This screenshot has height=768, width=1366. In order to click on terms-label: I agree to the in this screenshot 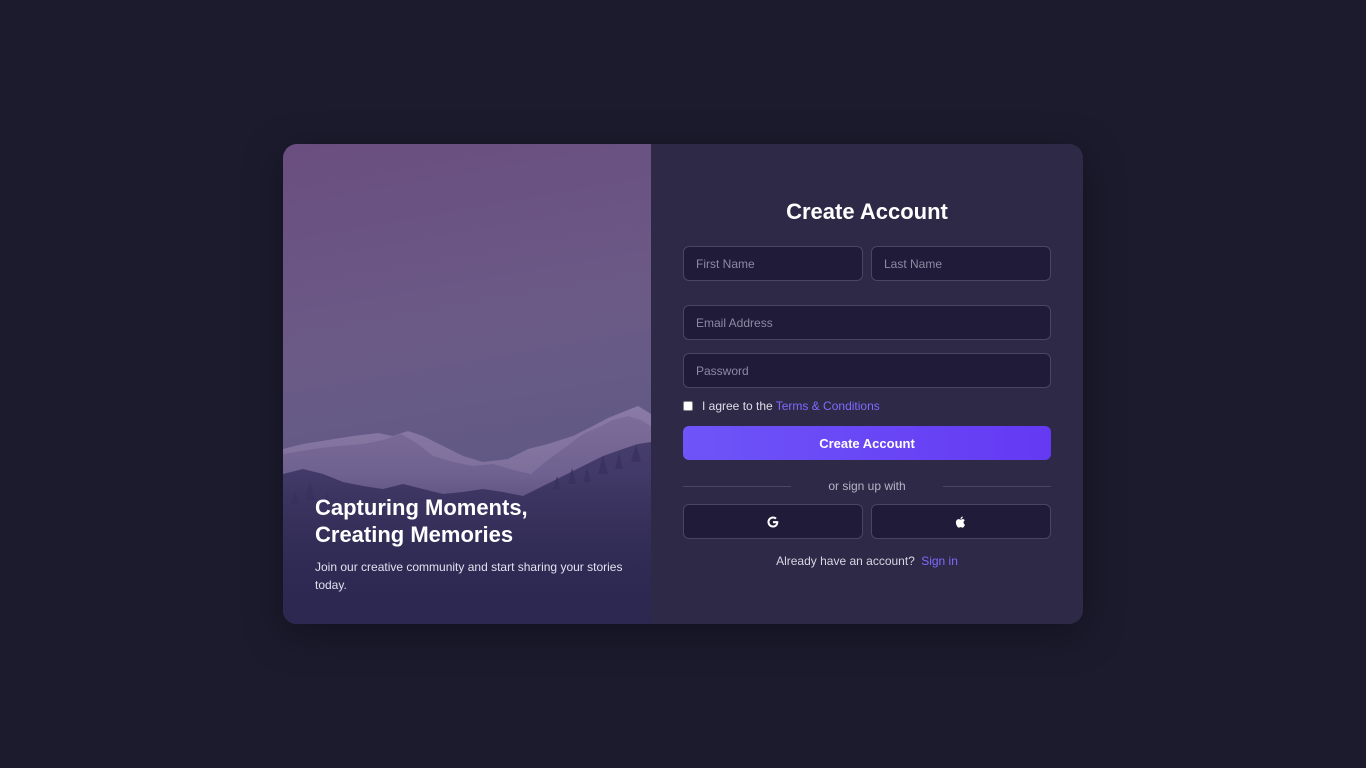, I will do `click(737, 406)`.